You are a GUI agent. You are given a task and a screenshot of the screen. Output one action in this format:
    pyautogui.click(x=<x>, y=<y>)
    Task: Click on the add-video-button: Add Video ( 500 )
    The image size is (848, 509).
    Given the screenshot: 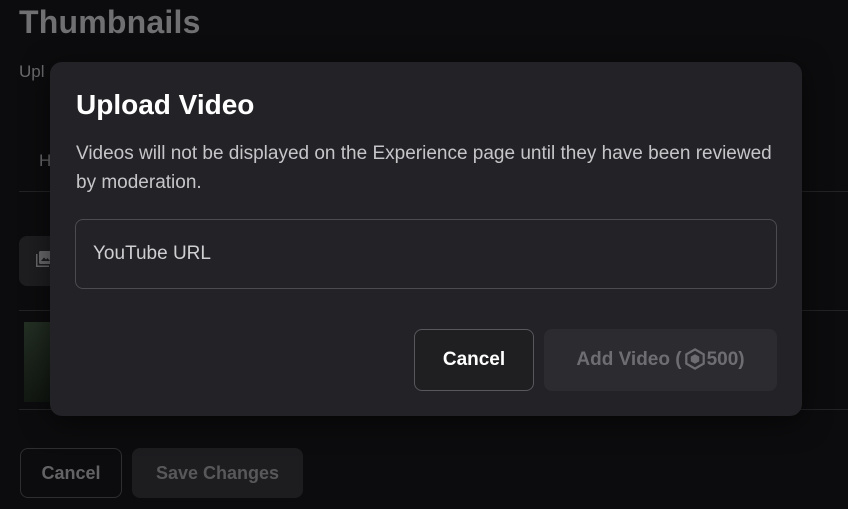 What is the action you would take?
    pyautogui.click(x=660, y=360)
    